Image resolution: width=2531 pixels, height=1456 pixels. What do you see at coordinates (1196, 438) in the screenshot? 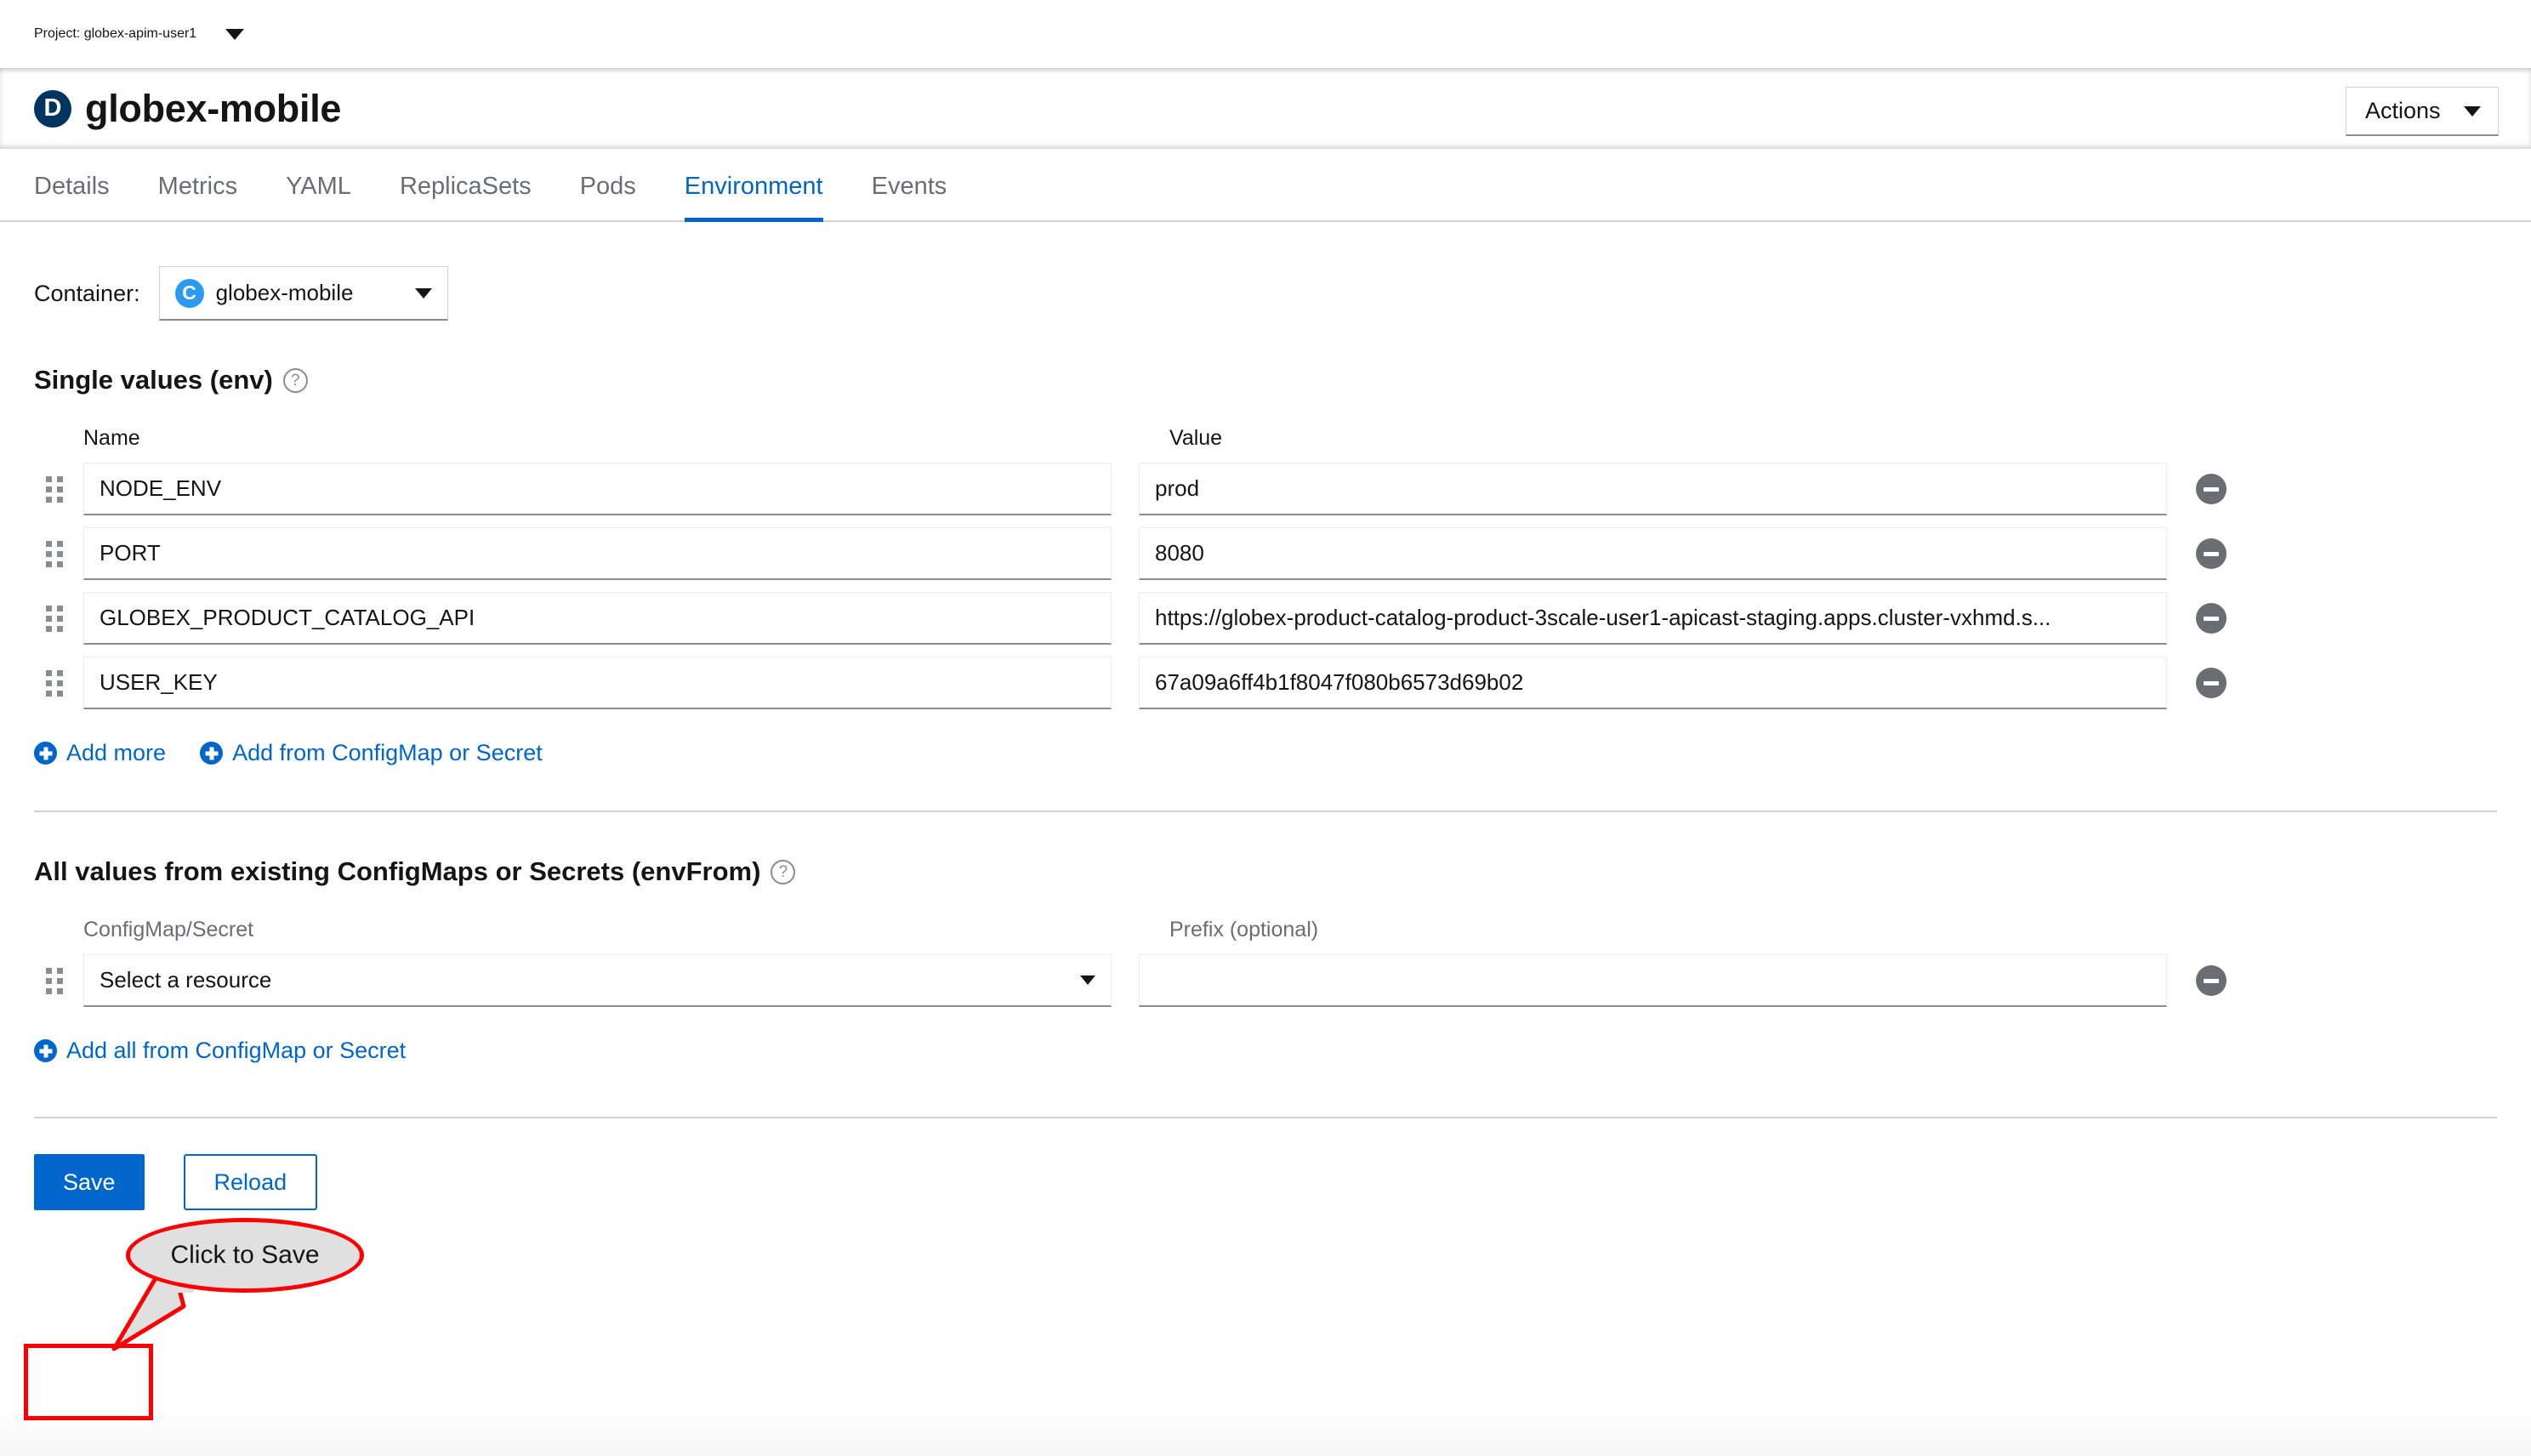
I see `column-header-value: Value` at bounding box center [1196, 438].